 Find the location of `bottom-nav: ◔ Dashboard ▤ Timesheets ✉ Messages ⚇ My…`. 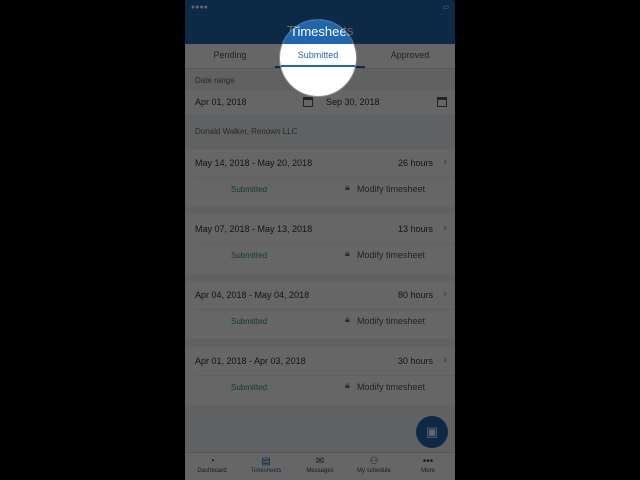

bottom-nav: ◔ Dashboard ▤ Timesheets ✉ Messages ⚇ My… is located at coordinates (320, 466).